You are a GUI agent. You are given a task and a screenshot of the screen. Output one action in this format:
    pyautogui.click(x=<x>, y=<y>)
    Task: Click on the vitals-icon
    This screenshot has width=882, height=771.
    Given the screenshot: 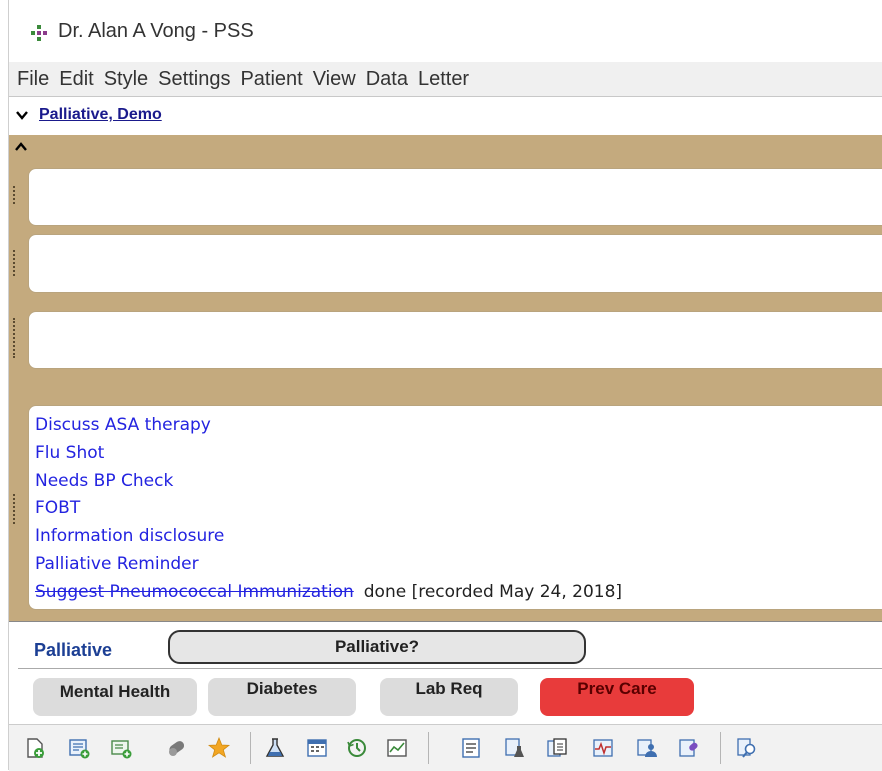 What is the action you would take?
    pyautogui.click(x=603, y=748)
    